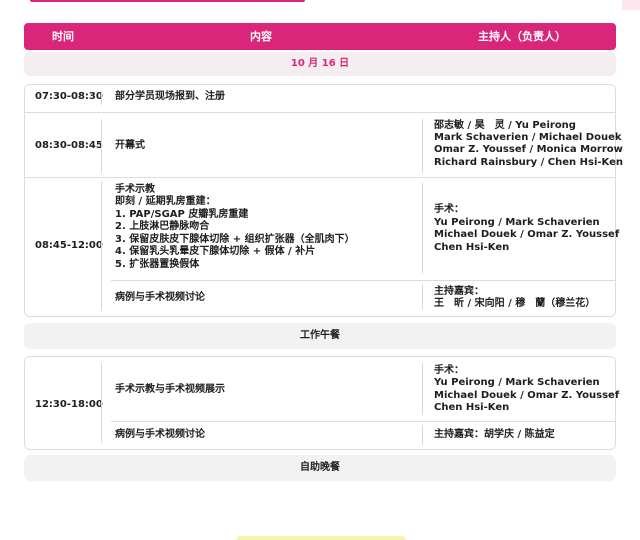  What do you see at coordinates (69, 145) in the screenshot?
I see `time-row-2: 08:30-08:45` at bounding box center [69, 145].